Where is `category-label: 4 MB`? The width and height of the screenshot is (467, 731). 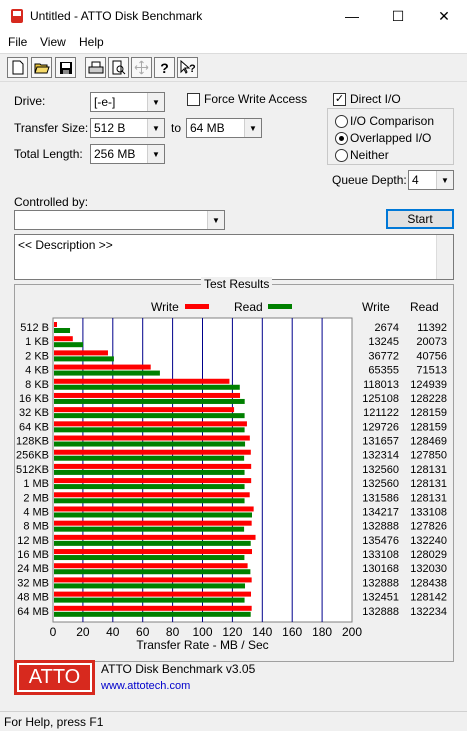 category-label: 4 MB is located at coordinates (36, 512).